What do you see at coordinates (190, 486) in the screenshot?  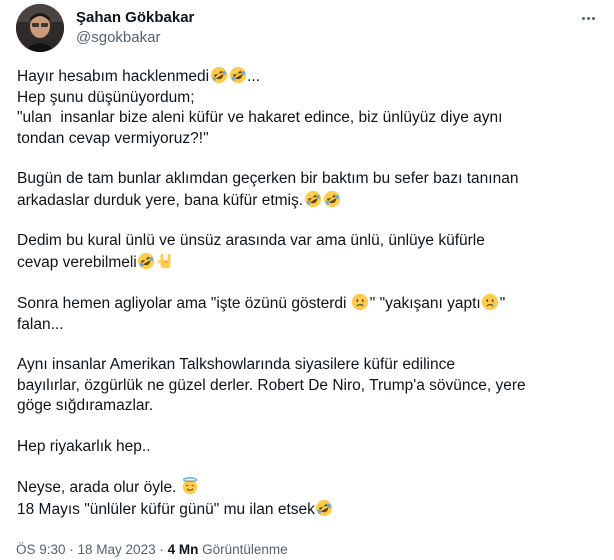 I see `smiling-halo-emoji` at bounding box center [190, 486].